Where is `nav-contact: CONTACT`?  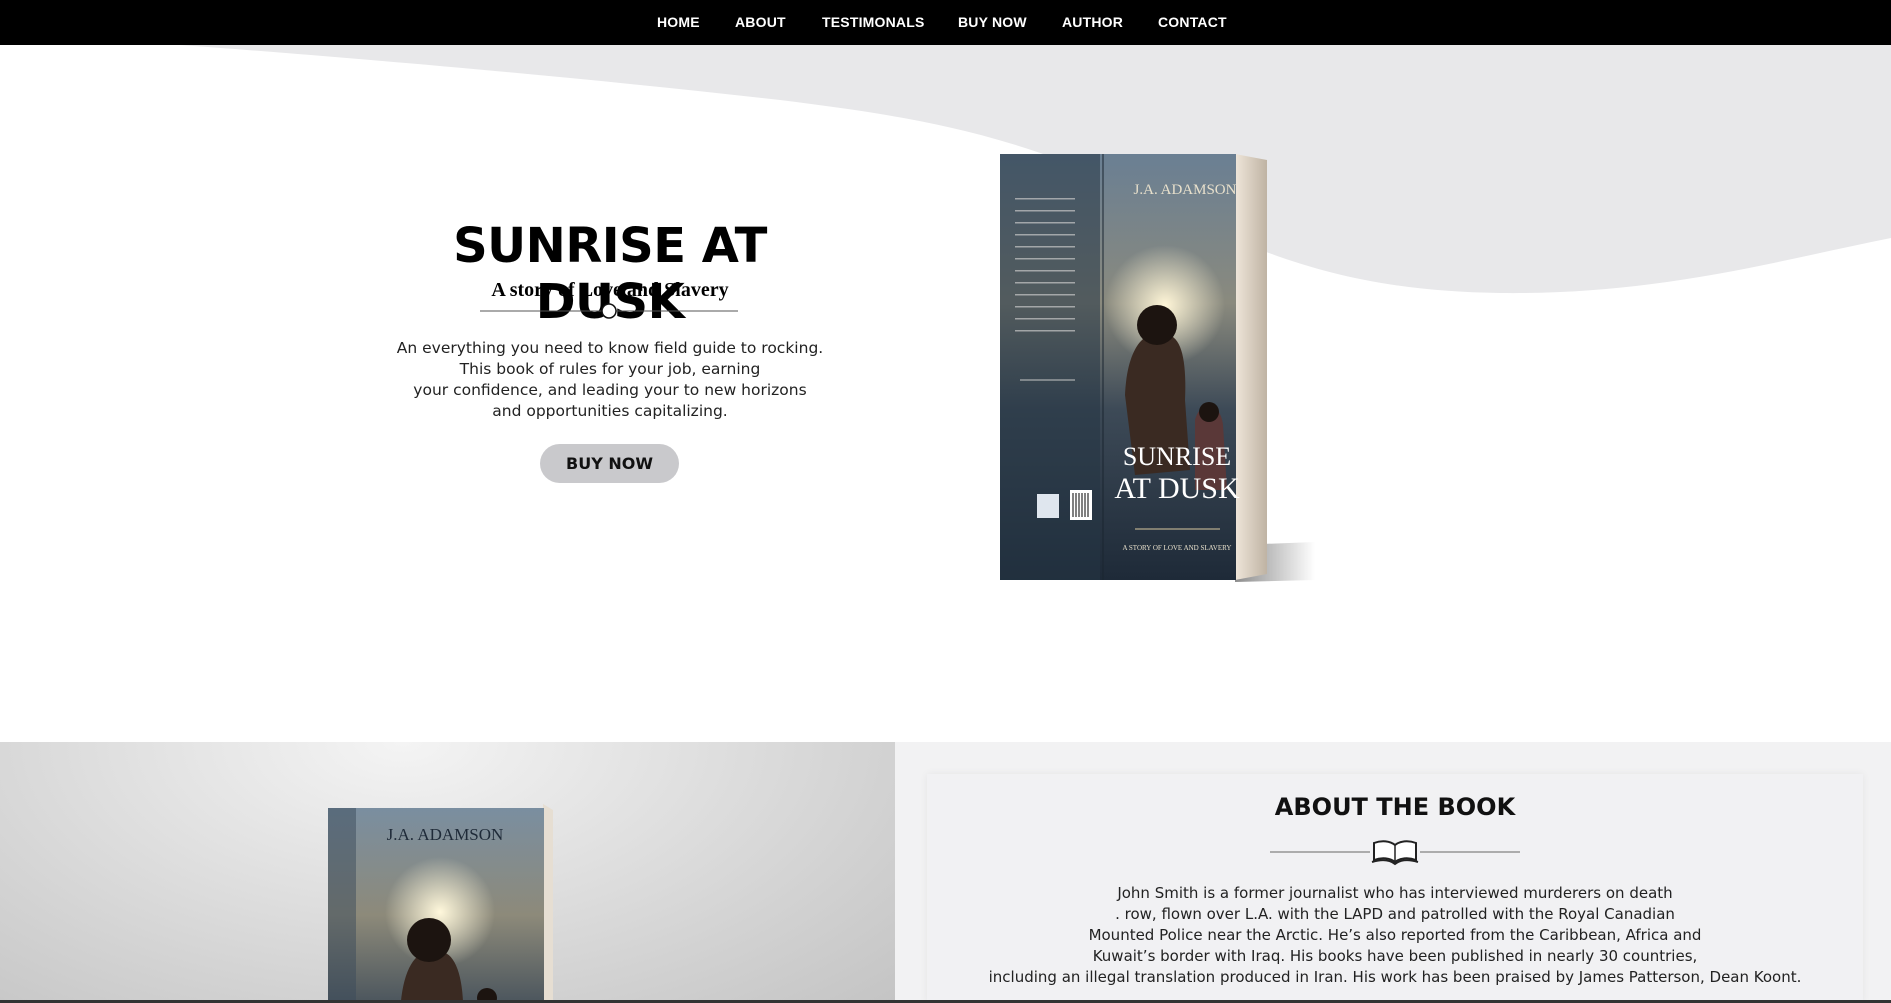 nav-contact: CONTACT is located at coordinates (1192, 22).